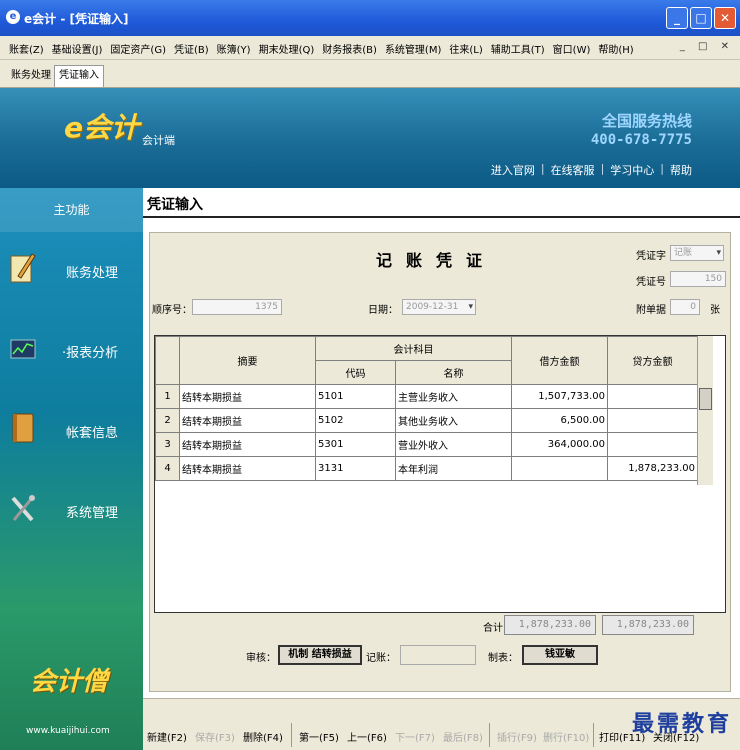 The width and height of the screenshot is (740, 750). I want to click on app-icon: e, so click(13, 17).